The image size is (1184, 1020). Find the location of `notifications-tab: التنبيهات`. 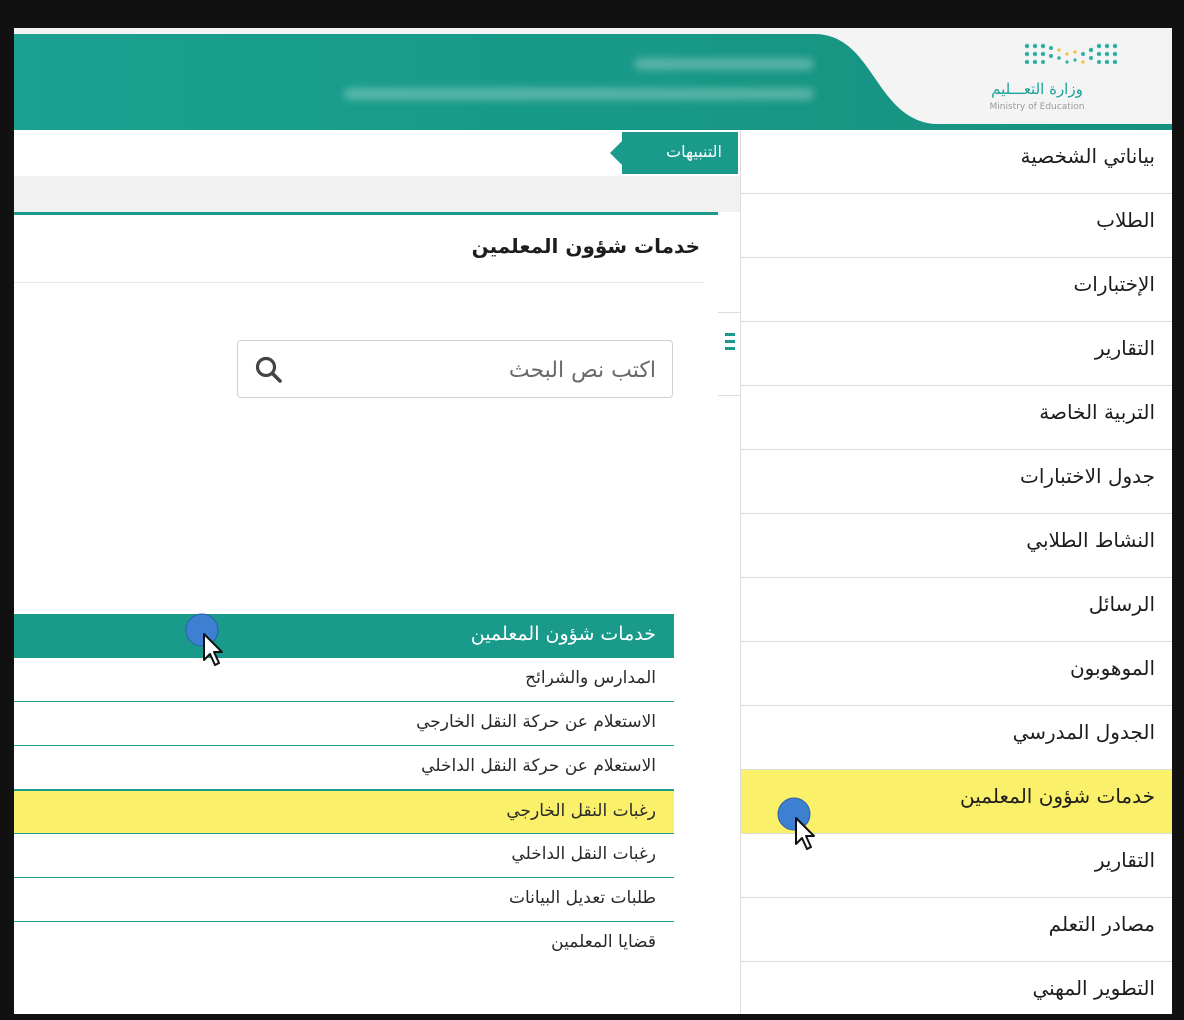

notifications-tab: التنبيهات is located at coordinates (680, 153).